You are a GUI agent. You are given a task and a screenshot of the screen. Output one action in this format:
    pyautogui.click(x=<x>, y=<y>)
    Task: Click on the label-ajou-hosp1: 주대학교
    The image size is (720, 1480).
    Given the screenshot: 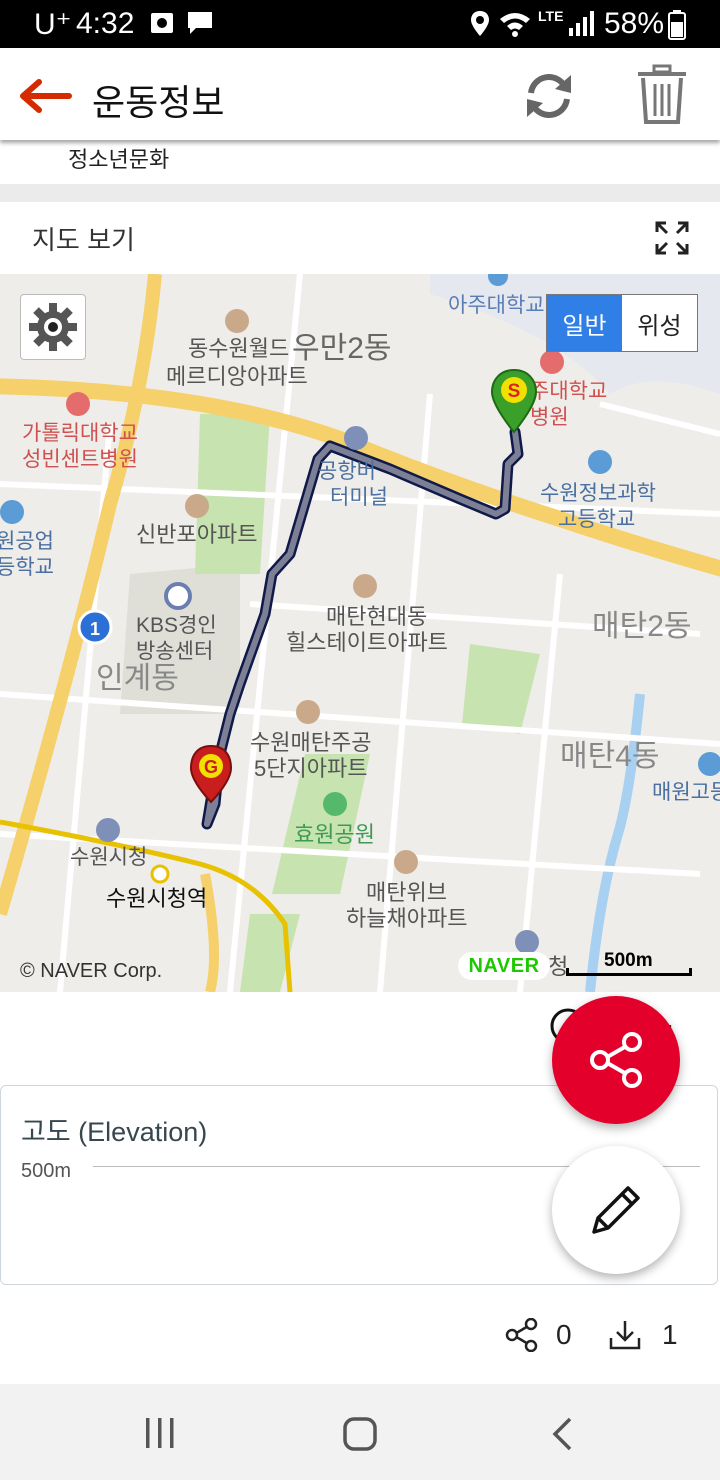 What is the action you would take?
    pyautogui.click(x=568, y=391)
    